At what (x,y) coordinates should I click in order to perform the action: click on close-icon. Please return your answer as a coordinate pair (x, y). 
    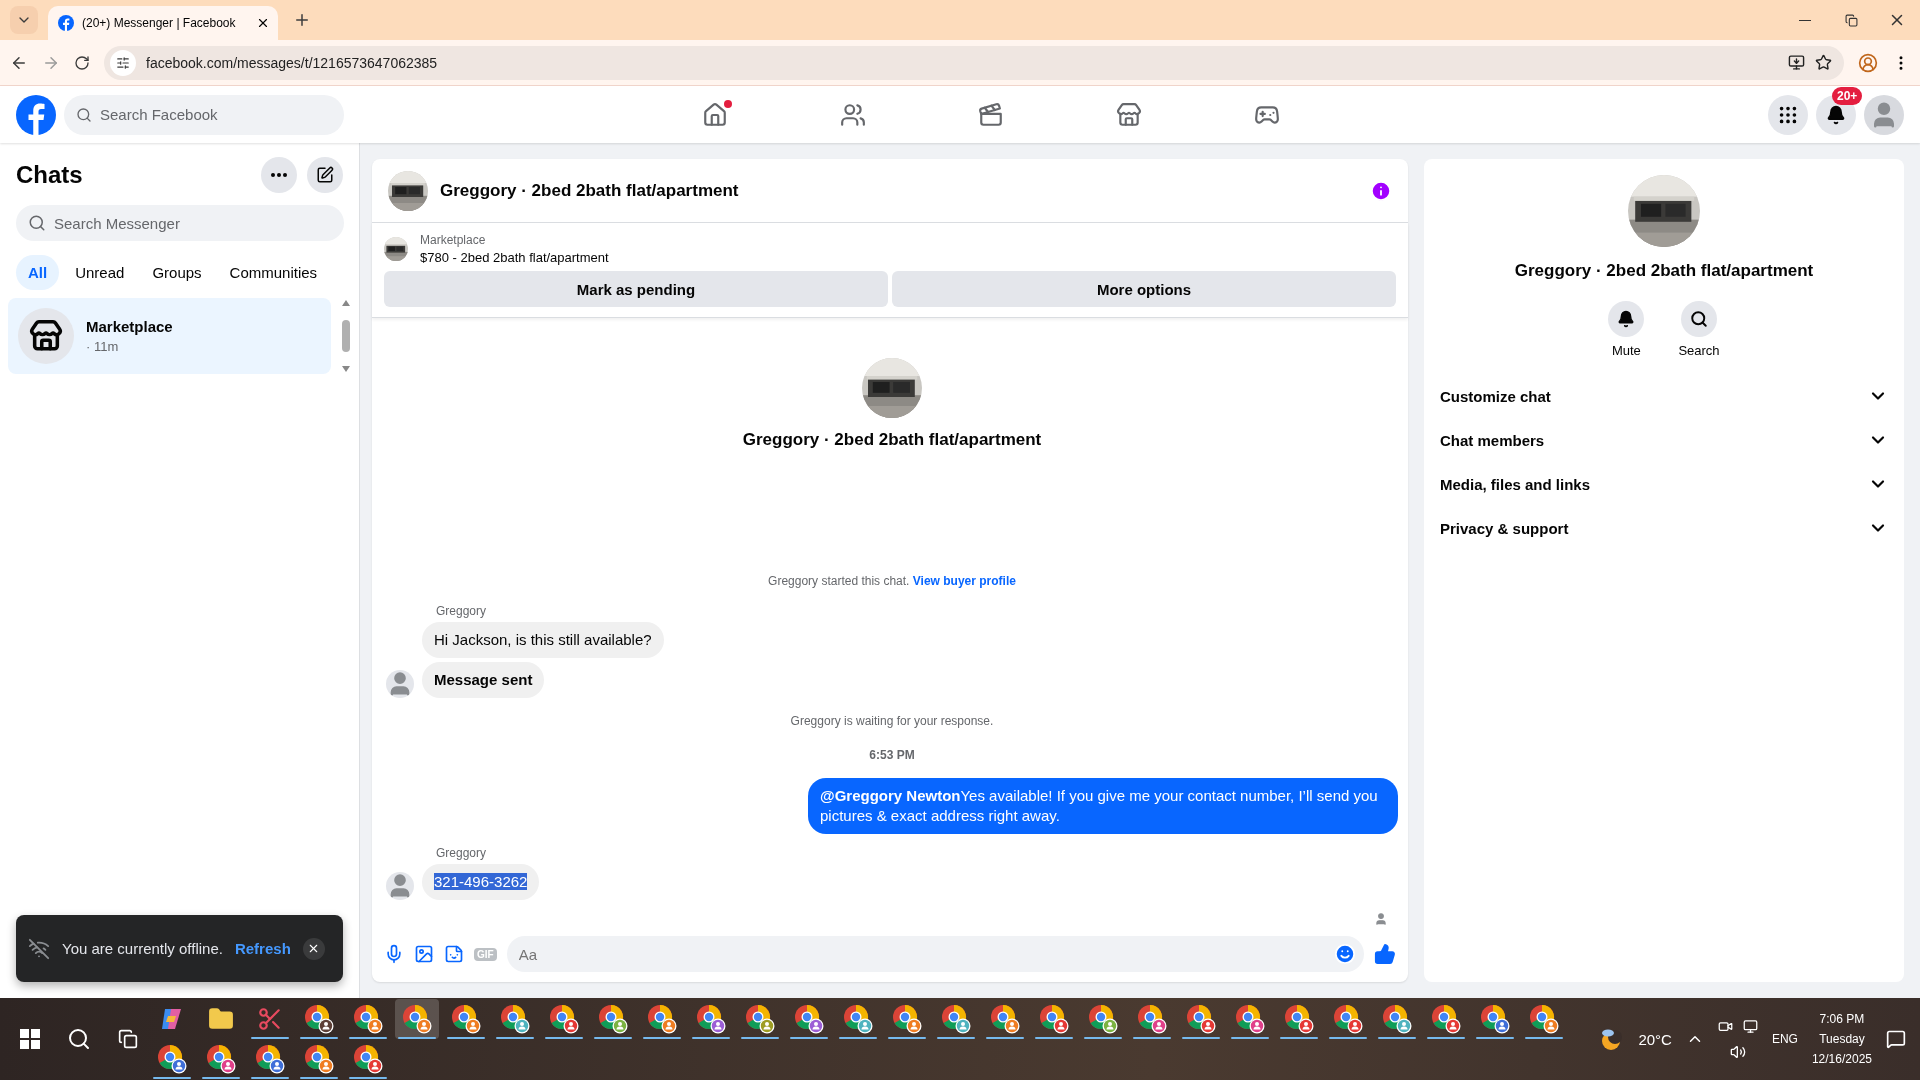
    Looking at the image, I should click on (263, 23).